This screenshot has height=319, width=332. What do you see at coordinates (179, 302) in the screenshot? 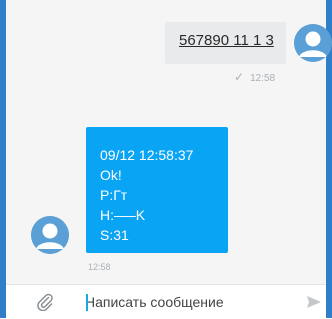
I see `message-input` at bounding box center [179, 302].